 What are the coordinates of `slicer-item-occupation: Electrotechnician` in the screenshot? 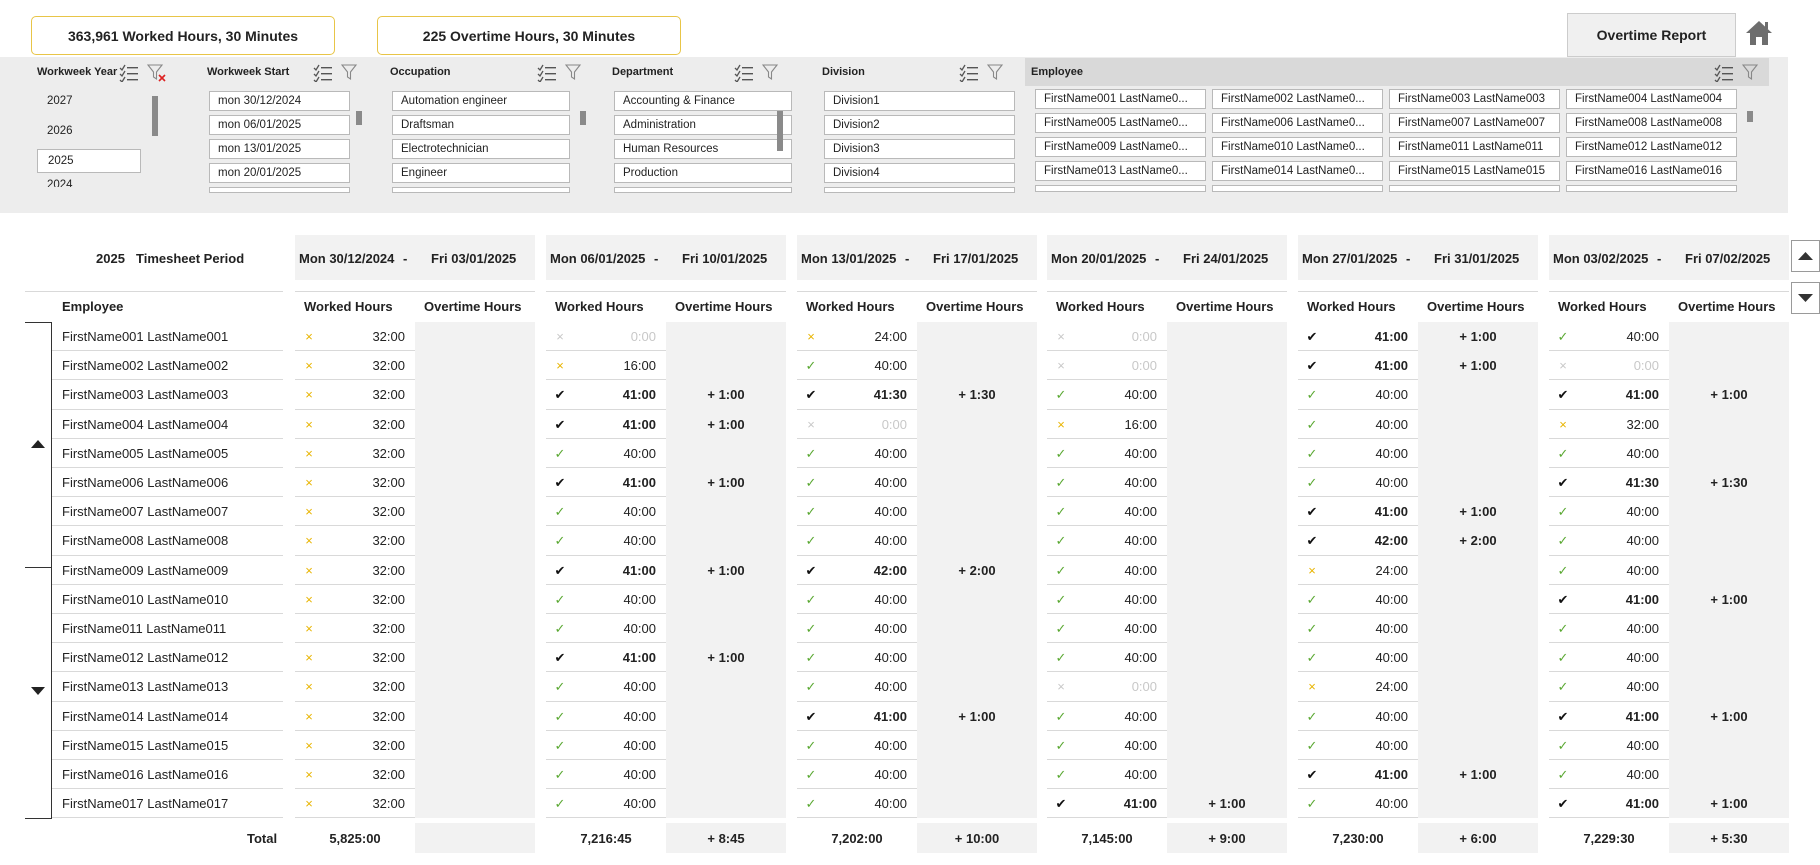 It's located at (481, 149).